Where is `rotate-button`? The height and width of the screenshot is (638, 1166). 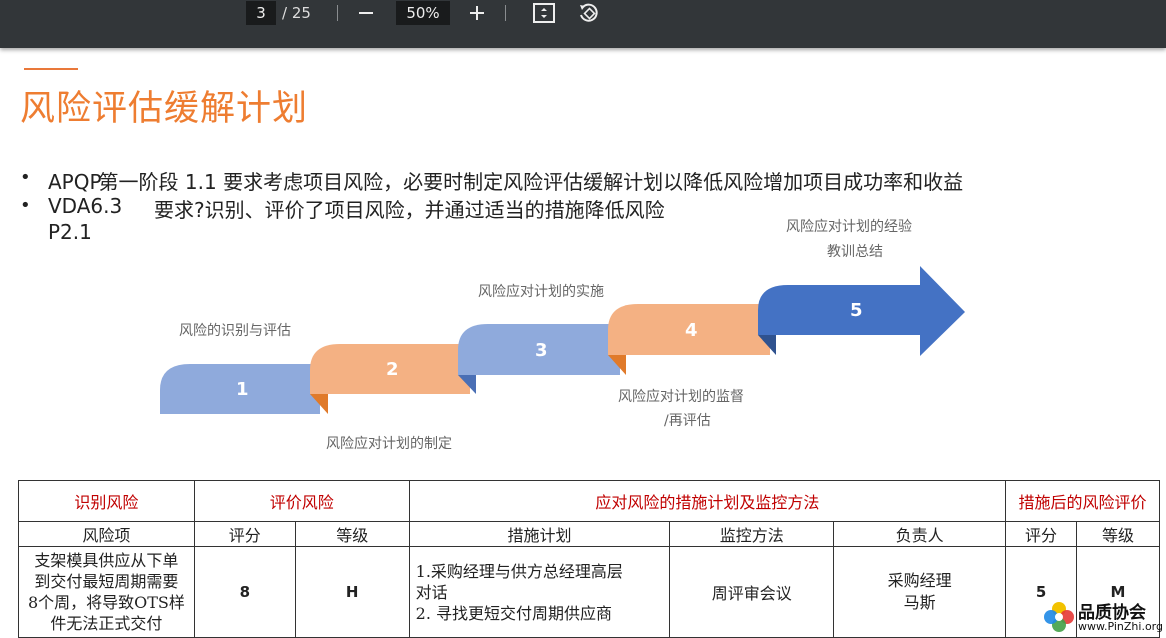
rotate-button is located at coordinates (589, 13).